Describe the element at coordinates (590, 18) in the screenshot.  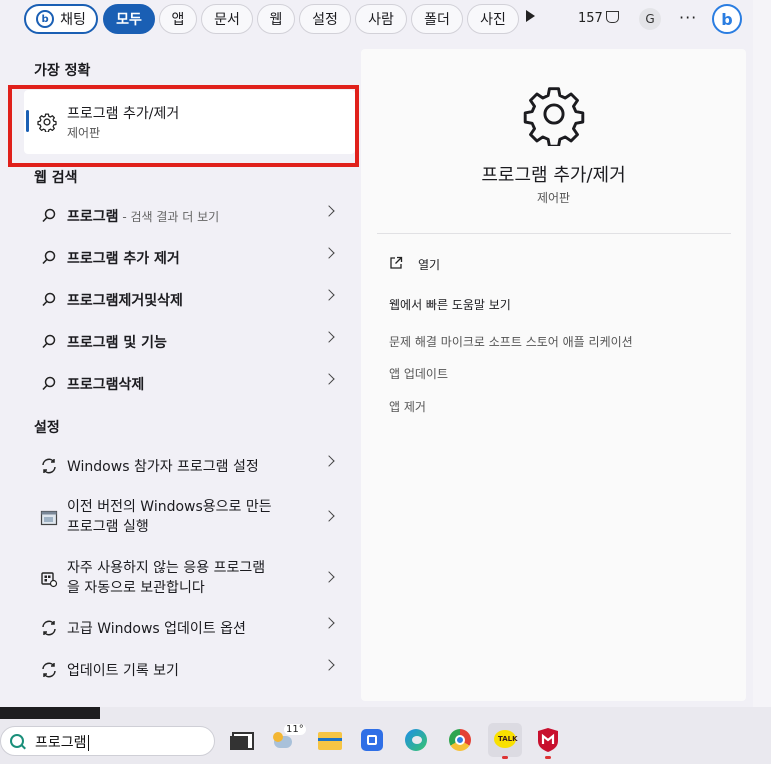
I see `rewards-points: 157` at that location.